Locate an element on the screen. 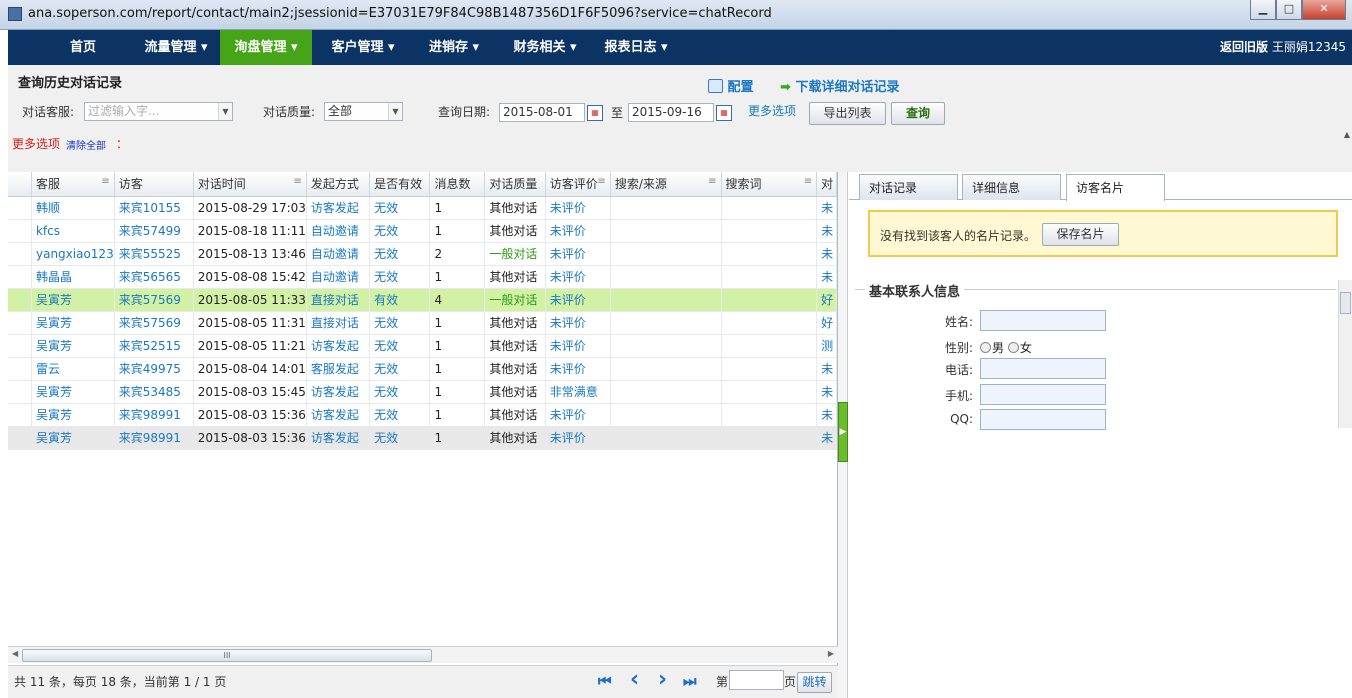 The image size is (1352, 698). minimize-button: ▁ is located at coordinates (1263, 10).